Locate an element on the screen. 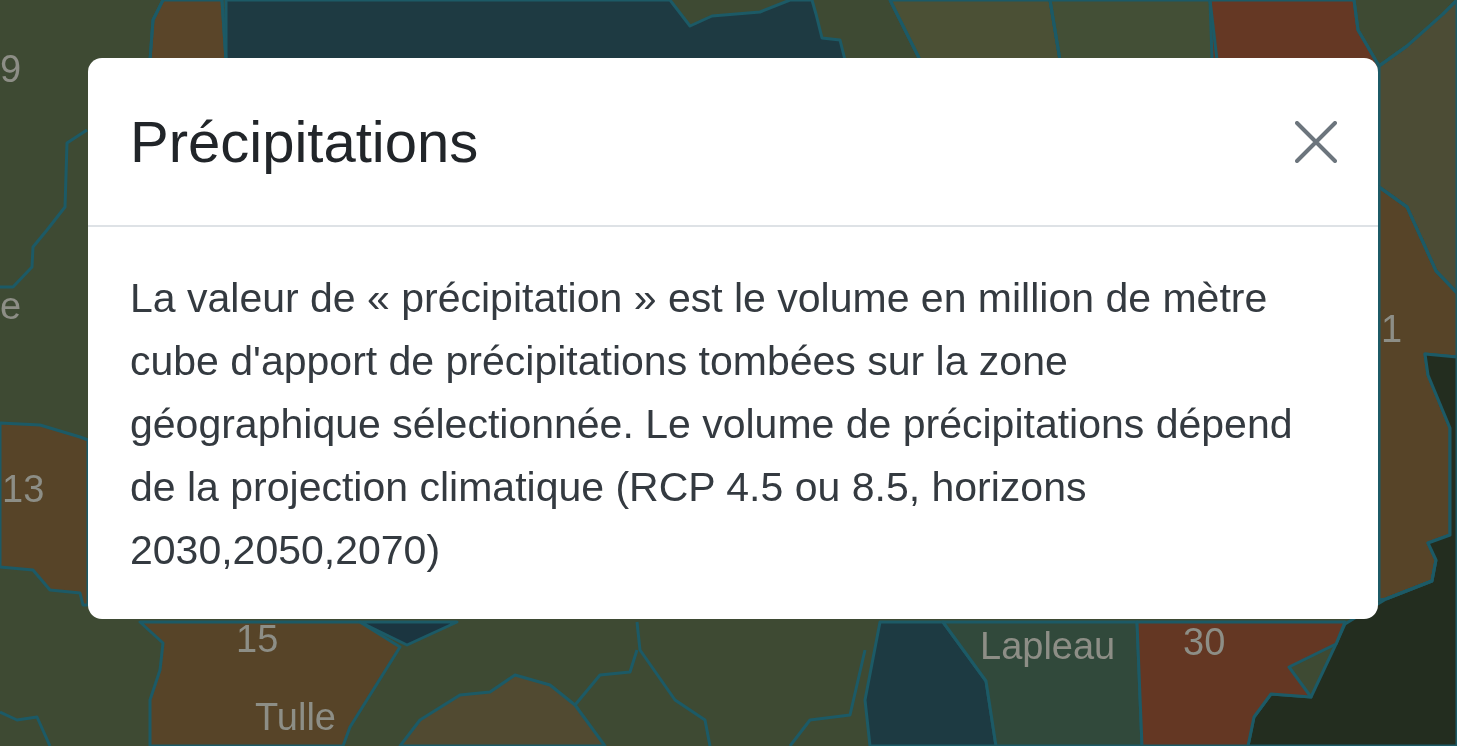 The height and width of the screenshot is (746, 1457). map-label: Tulle is located at coordinates (295, 717).